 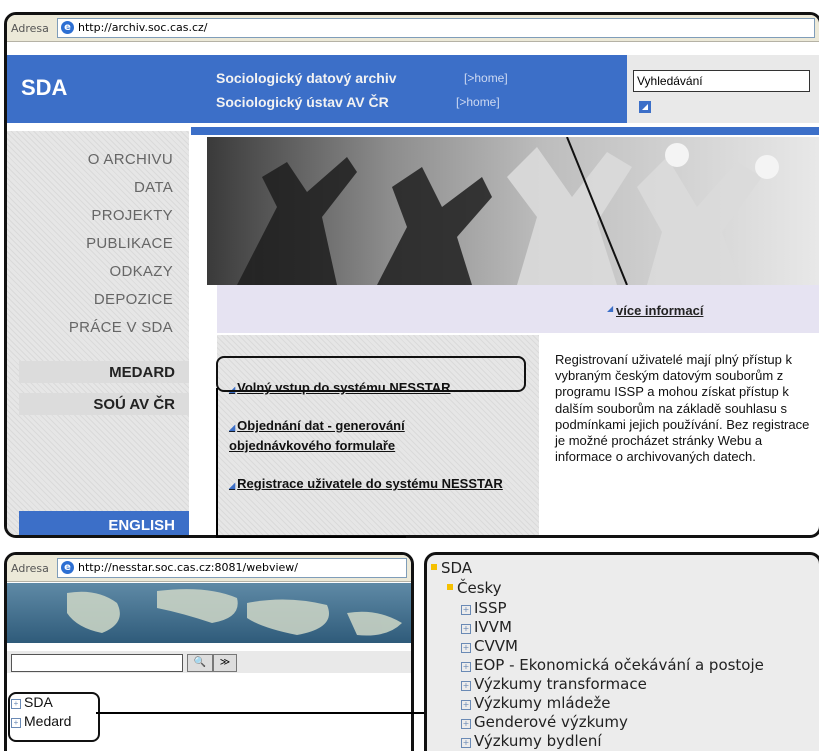 I want to click on banner-image, so click(x=513, y=211).